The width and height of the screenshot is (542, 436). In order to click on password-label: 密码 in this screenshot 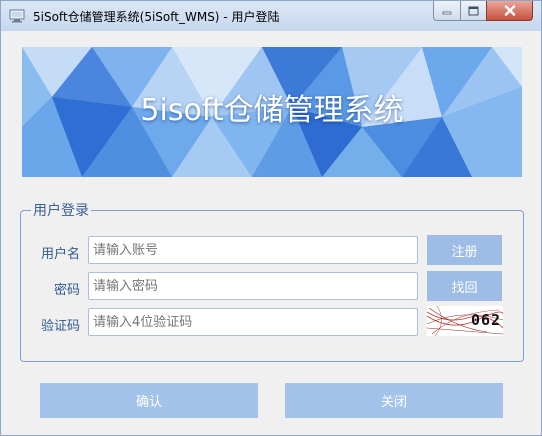, I will do `click(66, 290)`.